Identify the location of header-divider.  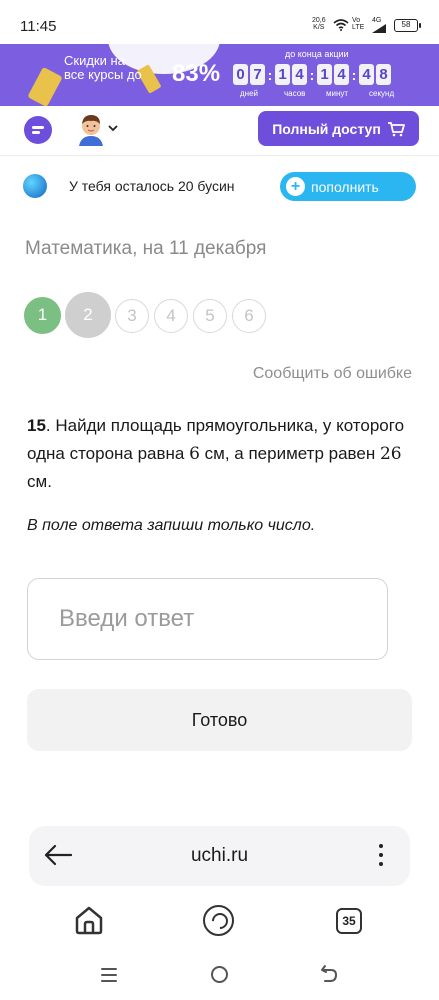
(219, 155).